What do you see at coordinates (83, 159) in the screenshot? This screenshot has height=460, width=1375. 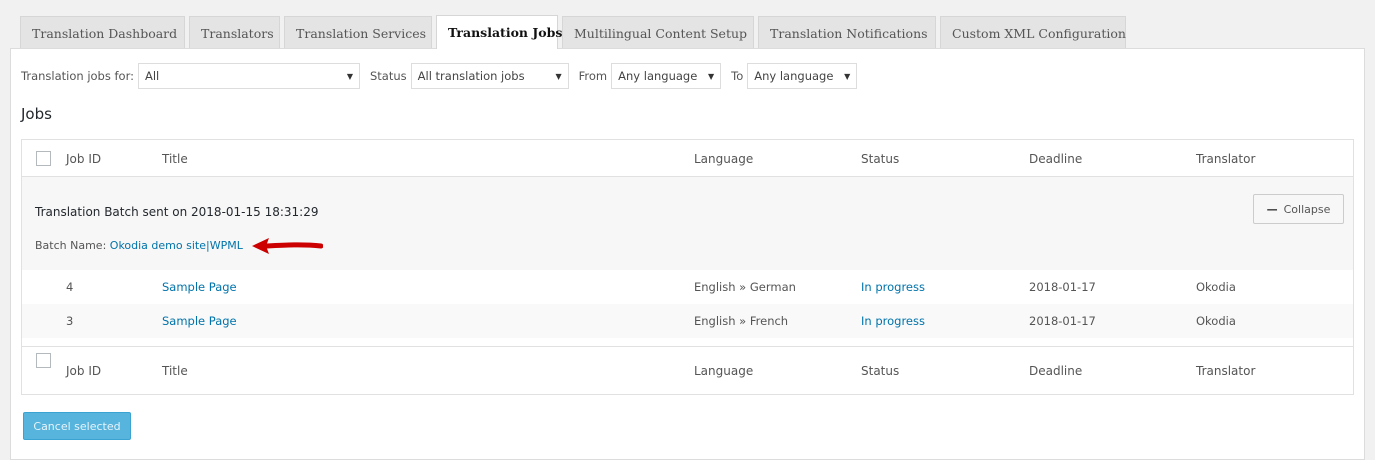 I see `column-job-id: Job ID` at bounding box center [83, 159].